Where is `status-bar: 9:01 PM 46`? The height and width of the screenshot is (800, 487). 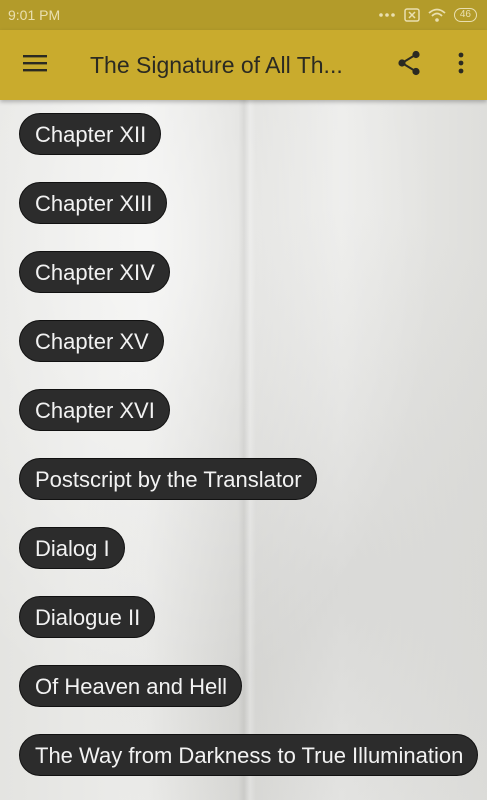
status-bar: 9:01 PM 46 is located at coordinates (243, 15).